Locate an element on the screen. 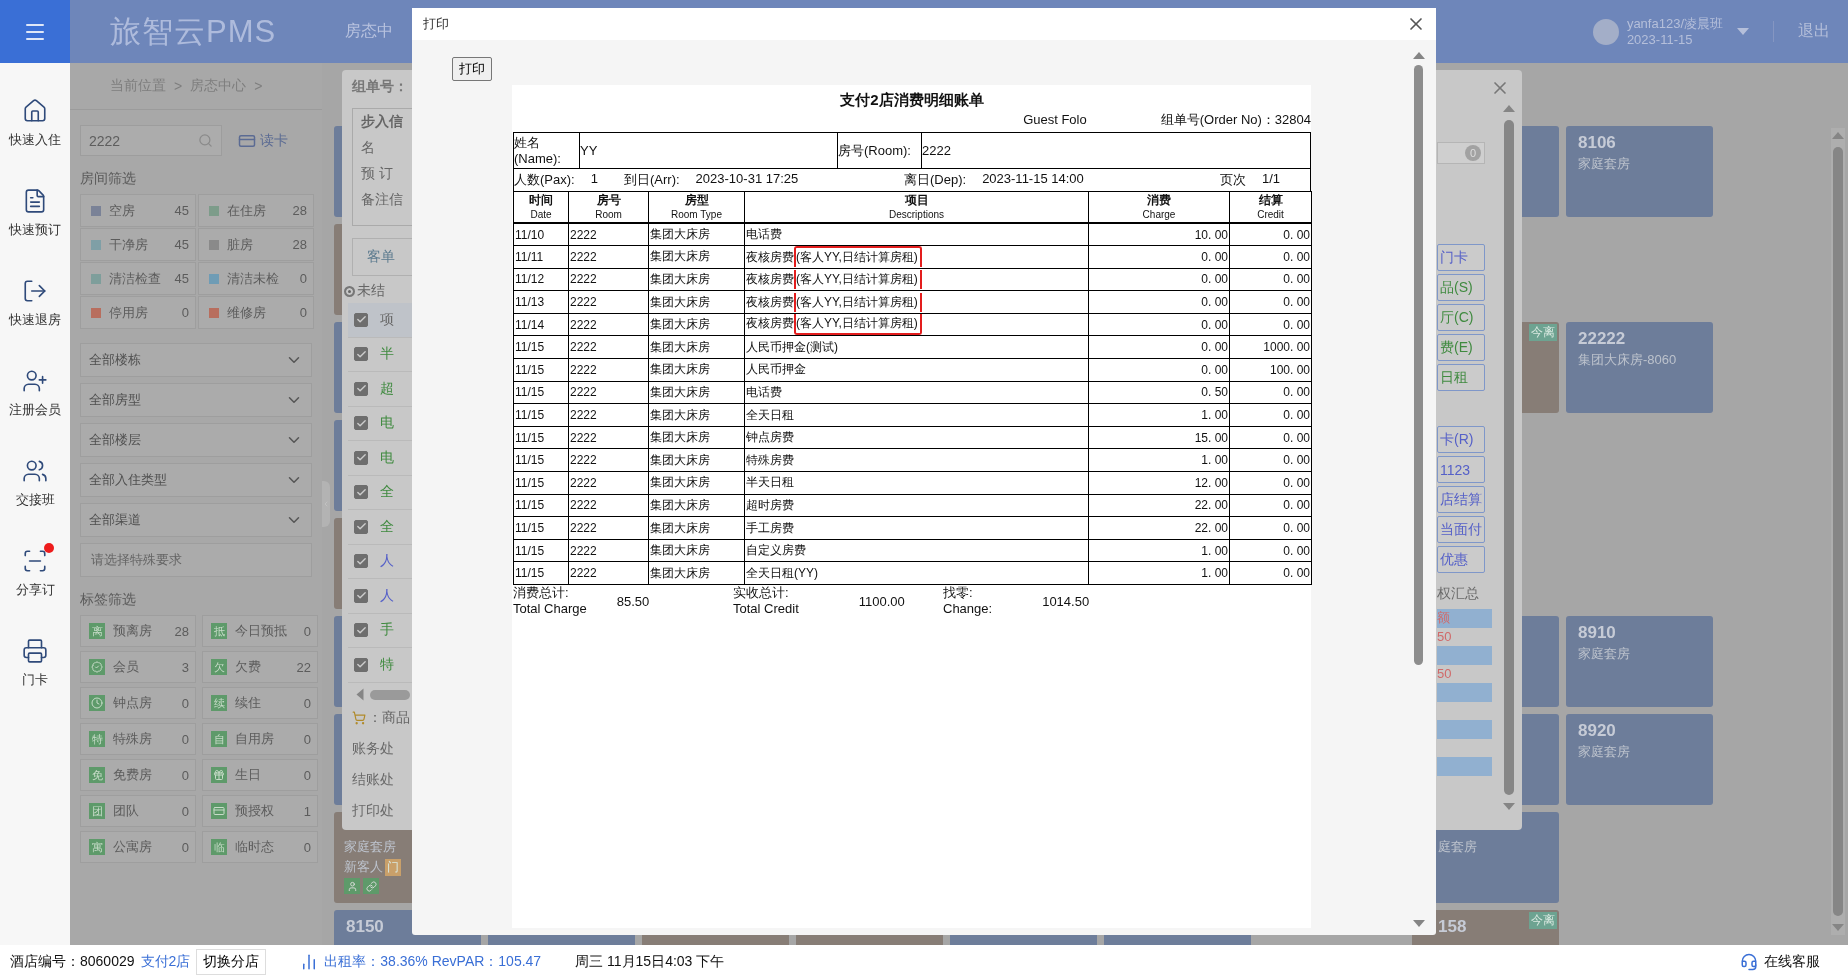 The width and height of the screenshot is (1848, 978). nav-item: 快速预订 is located at coordinates (35, 213).